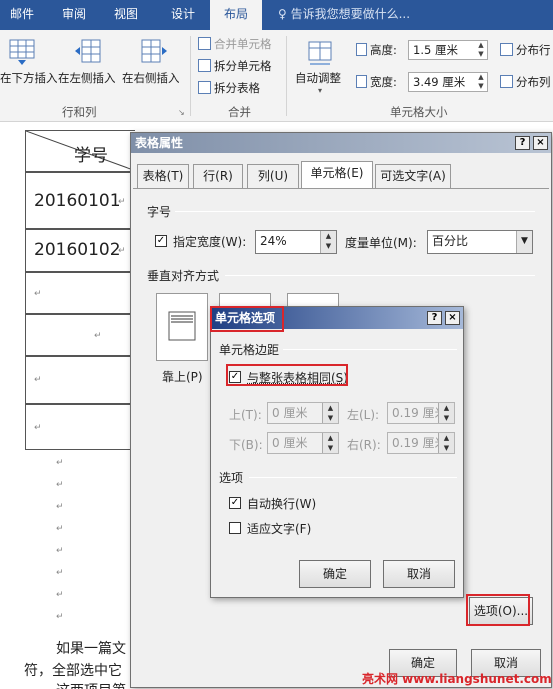 This screenshot has height=689, width=553. I want to click on tab-alt-text: 可选文字(A), so click(413, 176).